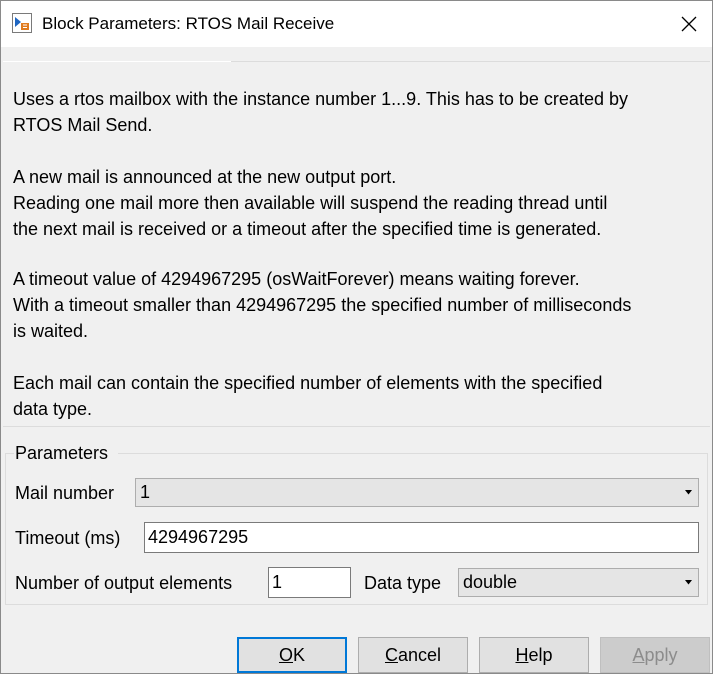 The height and width of the screenshot is (674, 713). Describe the element at coordinates (124, 583) in the screenshot. I see `num-elements-label: Number of output elements` at that location.